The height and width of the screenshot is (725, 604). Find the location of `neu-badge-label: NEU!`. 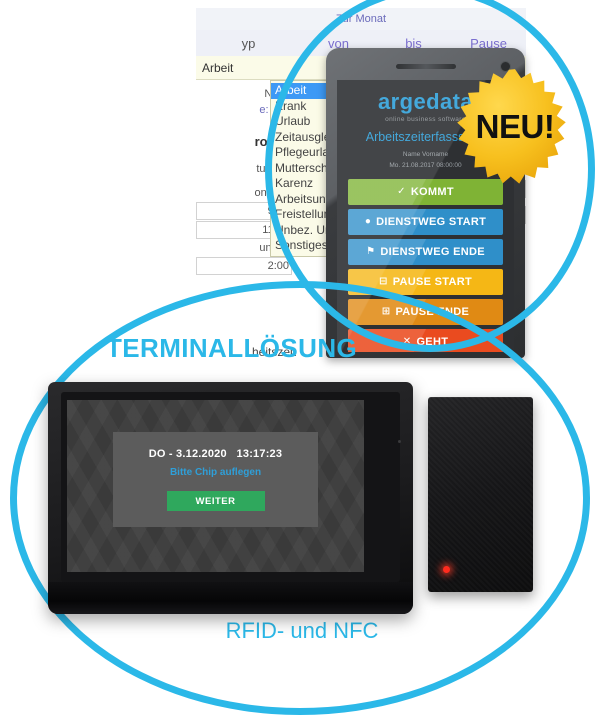

neu-badge-label: NEU! is located at coordinates (515, 126).